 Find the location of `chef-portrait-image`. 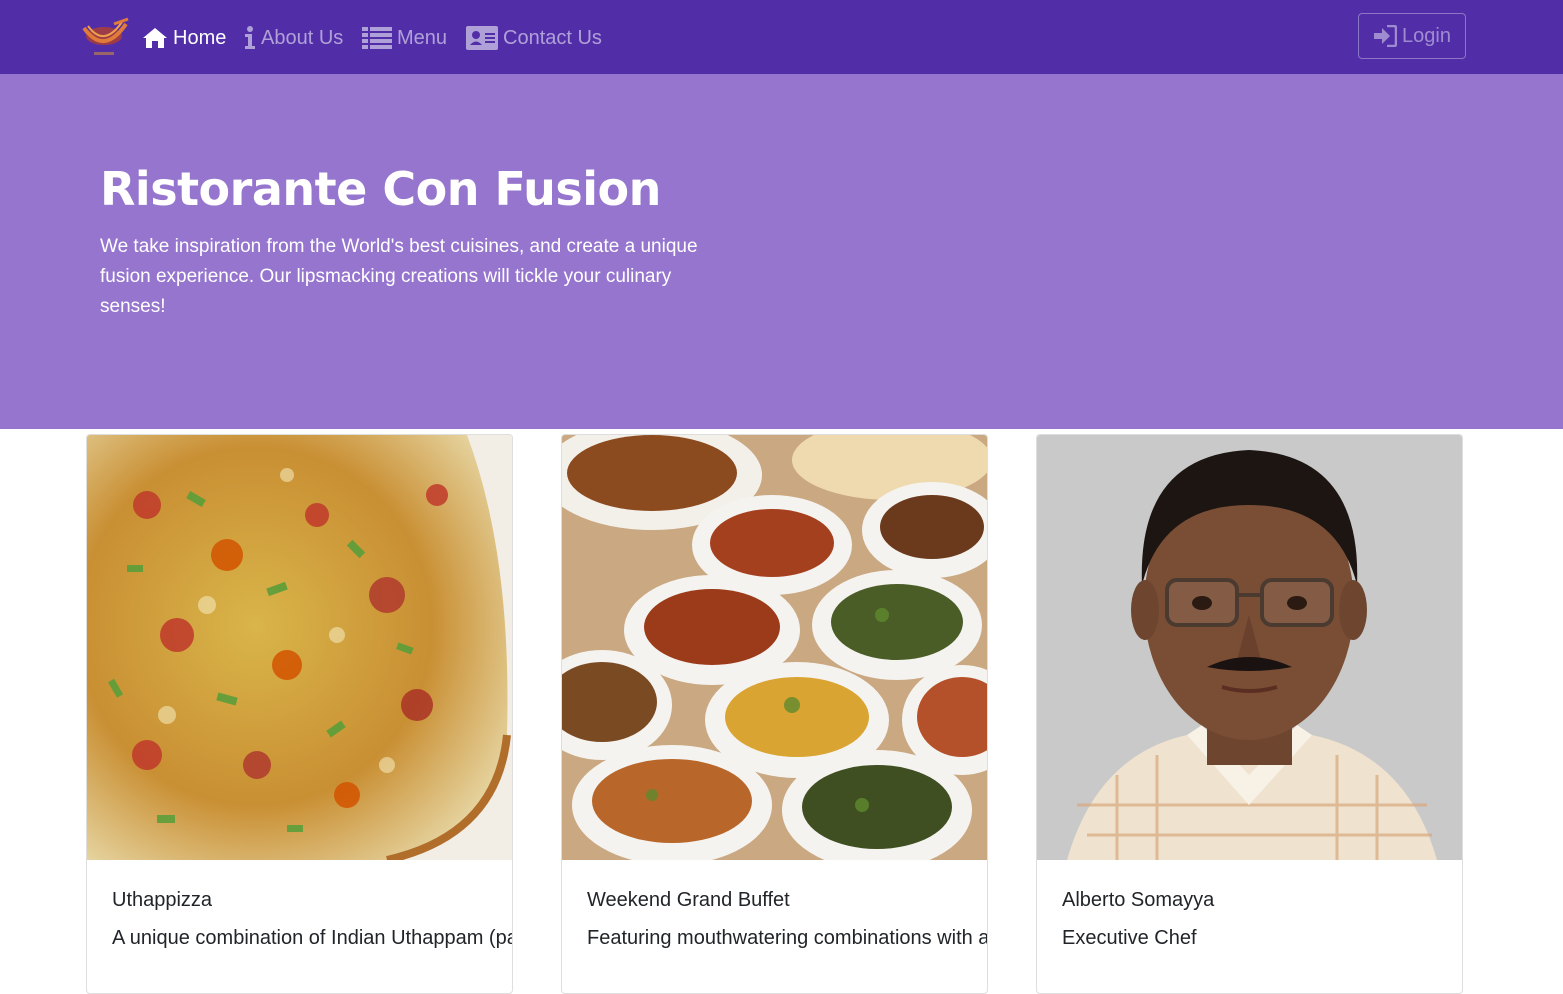

chef-portrait-image is located at coordinates (1249, 647).